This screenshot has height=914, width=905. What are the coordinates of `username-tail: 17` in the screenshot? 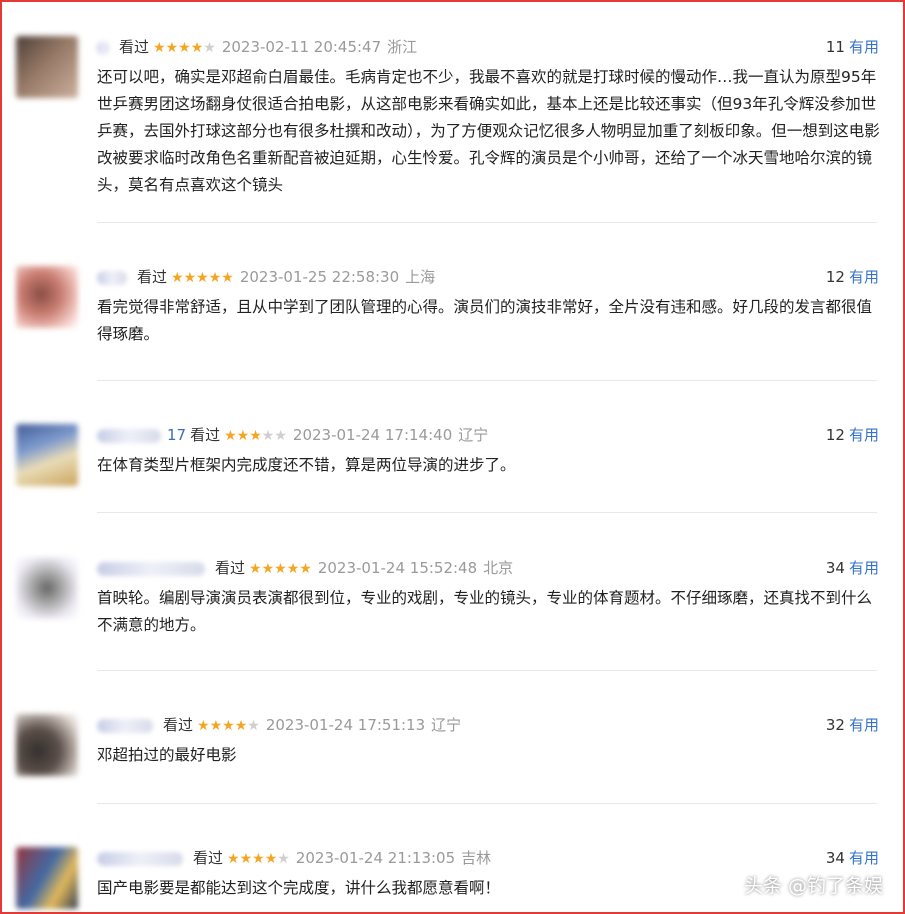 It's located at (176, 435).